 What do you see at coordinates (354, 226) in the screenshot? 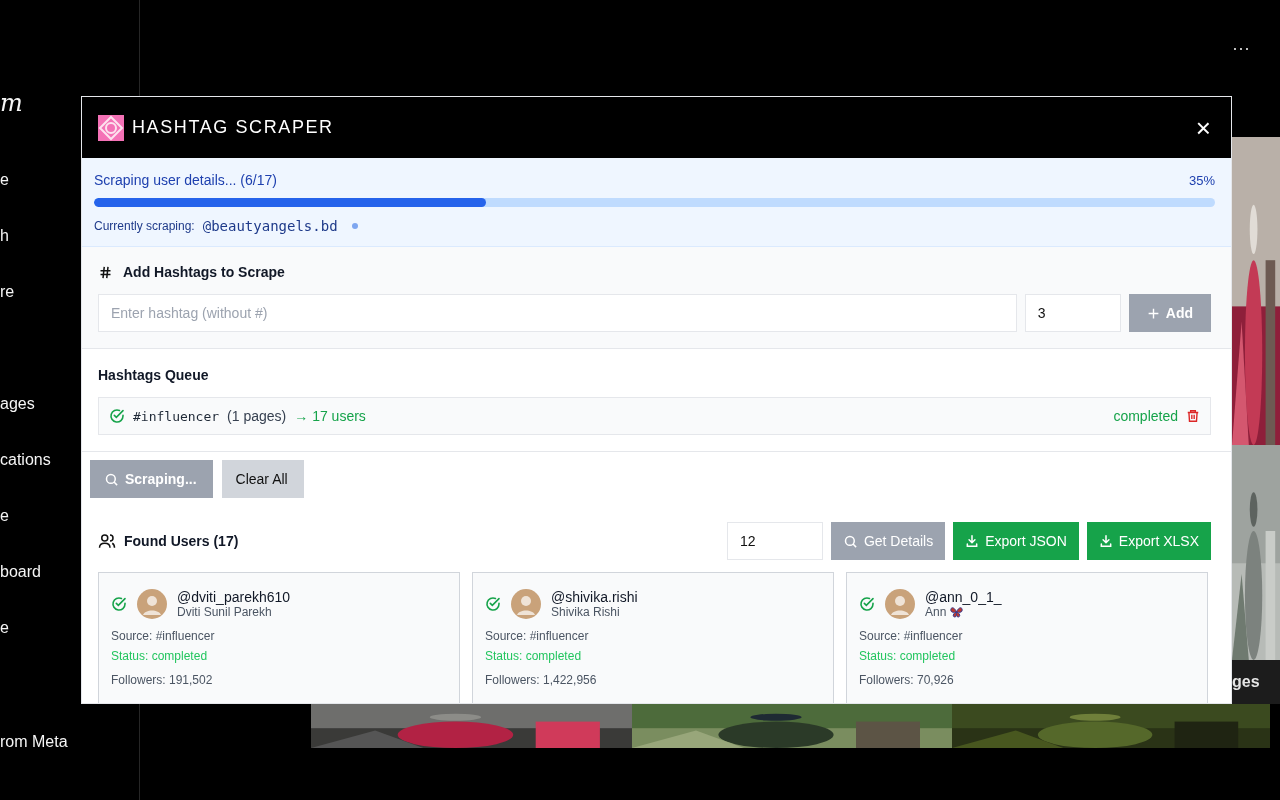
I see `pulse-dot` at bounding box center [354, 226].